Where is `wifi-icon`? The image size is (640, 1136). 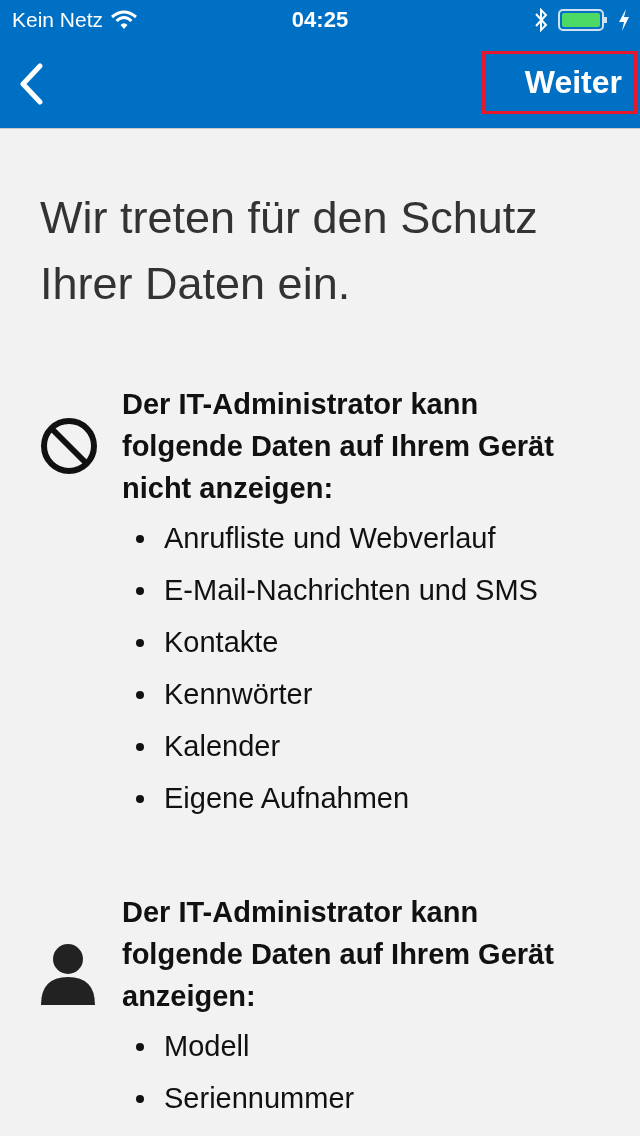
wifi-icon is located at coordinates (124, 20).